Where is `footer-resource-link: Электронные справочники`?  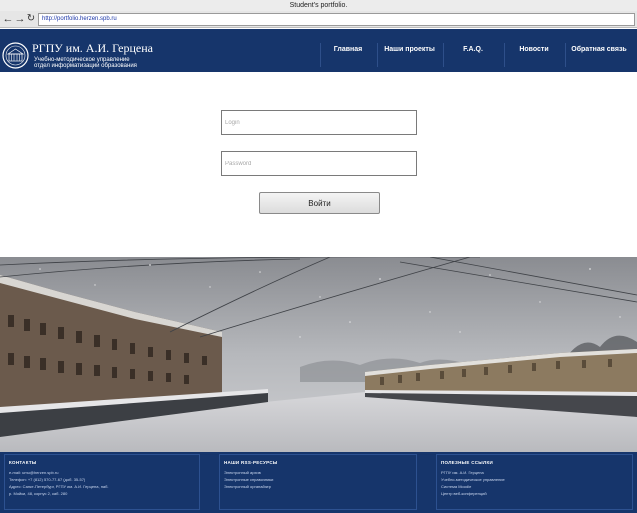
footer-resource-link: Электронные справочники is located at coordinates (318, 479).